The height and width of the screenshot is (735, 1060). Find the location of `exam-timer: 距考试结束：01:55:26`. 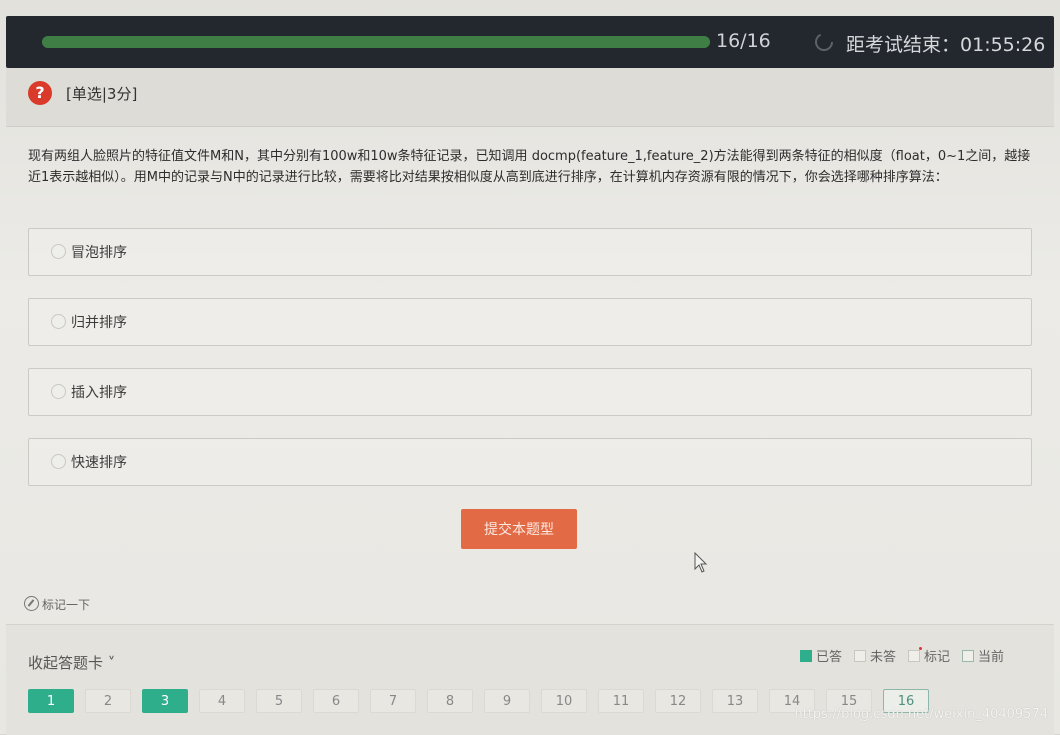

exam-timer: 距考试结束：01:55:26 is located at coordinates (945, 43).